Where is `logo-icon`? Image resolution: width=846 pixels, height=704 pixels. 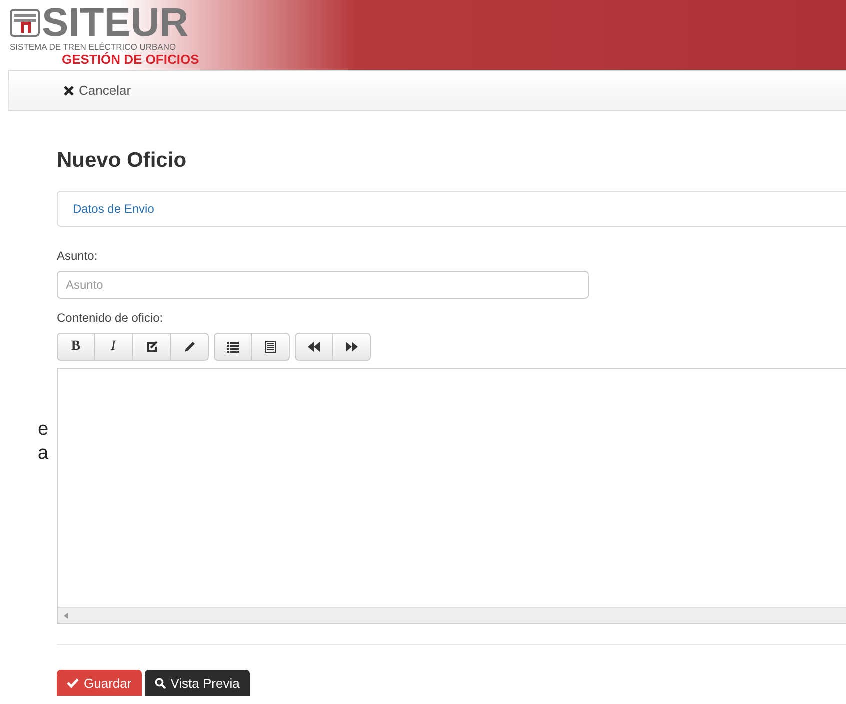 logo-icon is located at coordinates (25, 23).